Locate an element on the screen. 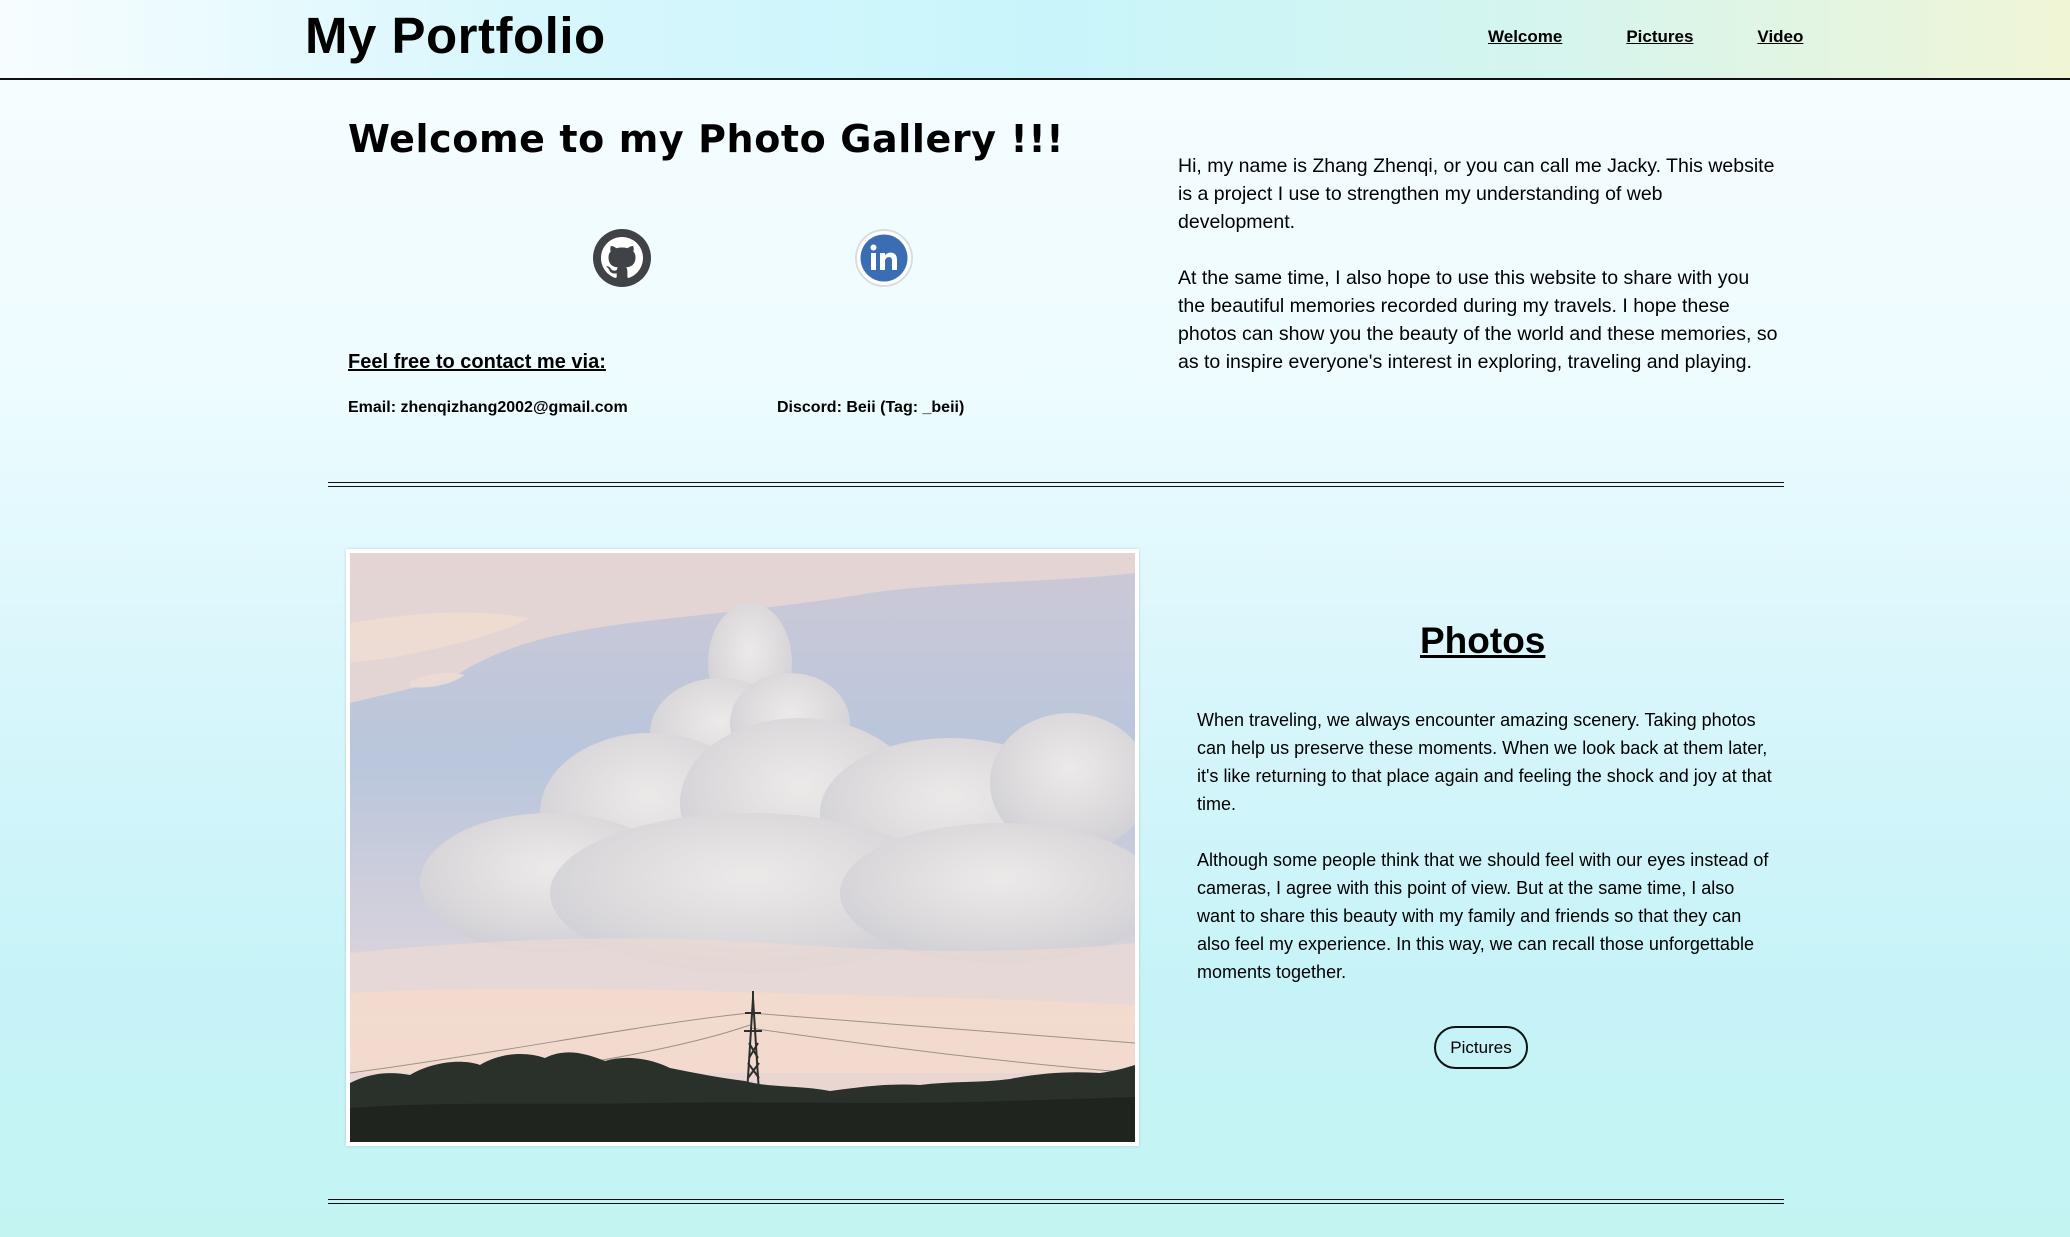 This screenshot has height=1237, width=2070. nav-video-link: Video is located at coordinates (1780, 37).